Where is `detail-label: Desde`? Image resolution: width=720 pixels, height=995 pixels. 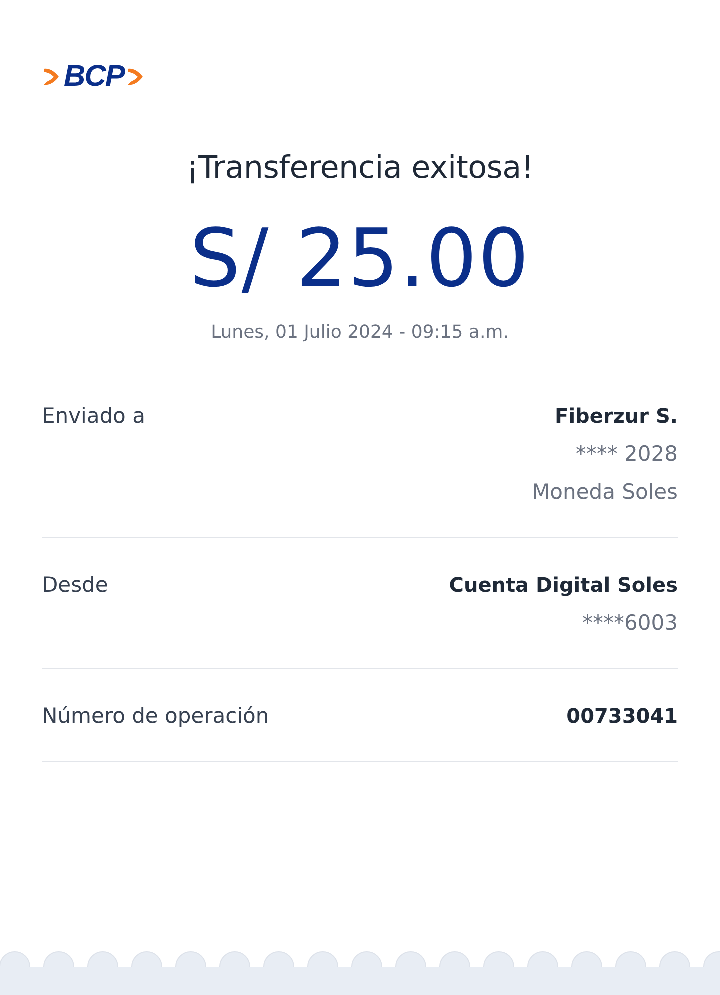
detail-label: Desde is located at coordinates (75, 585).